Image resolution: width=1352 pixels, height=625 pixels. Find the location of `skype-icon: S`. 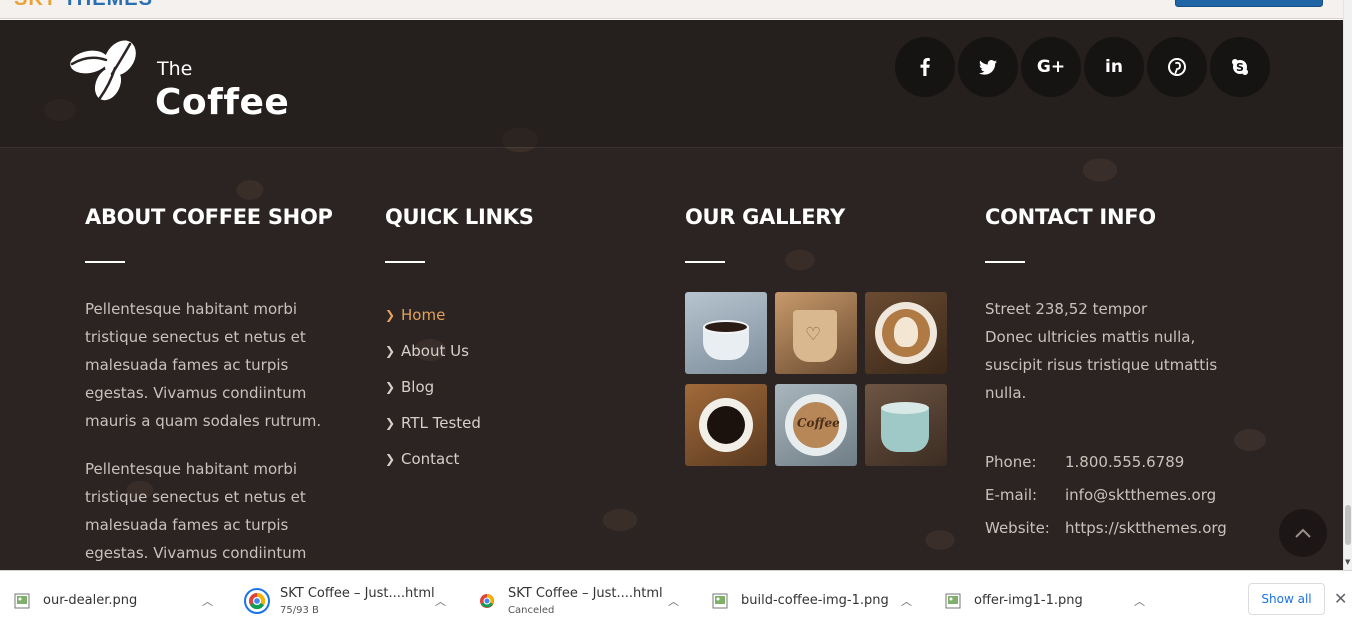

skype-icon: S is located at coordinates (1240, 67).